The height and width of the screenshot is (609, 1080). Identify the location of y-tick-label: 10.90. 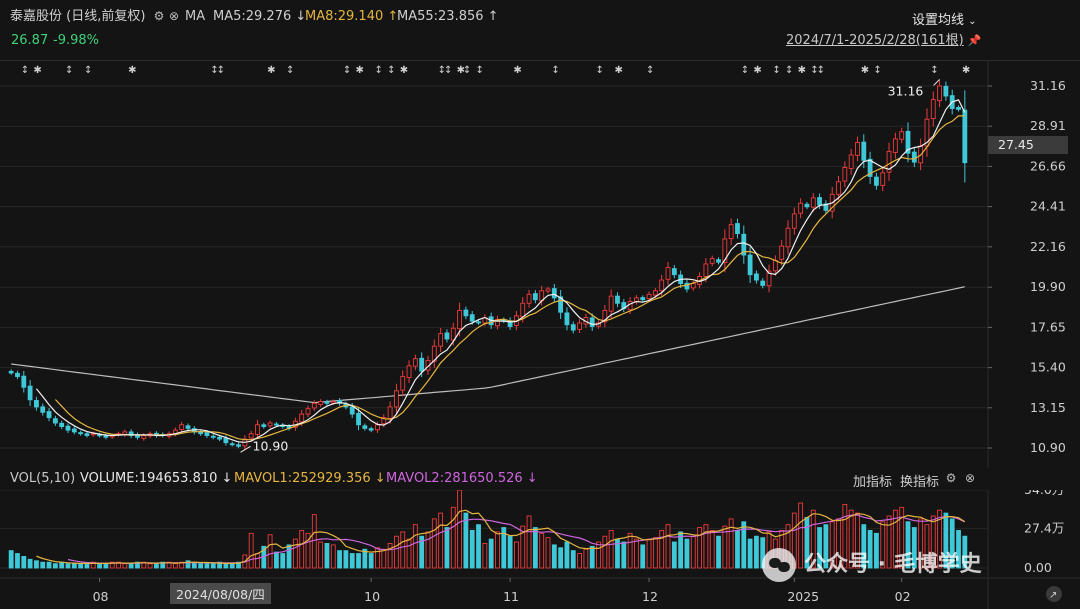
(1048, 447).